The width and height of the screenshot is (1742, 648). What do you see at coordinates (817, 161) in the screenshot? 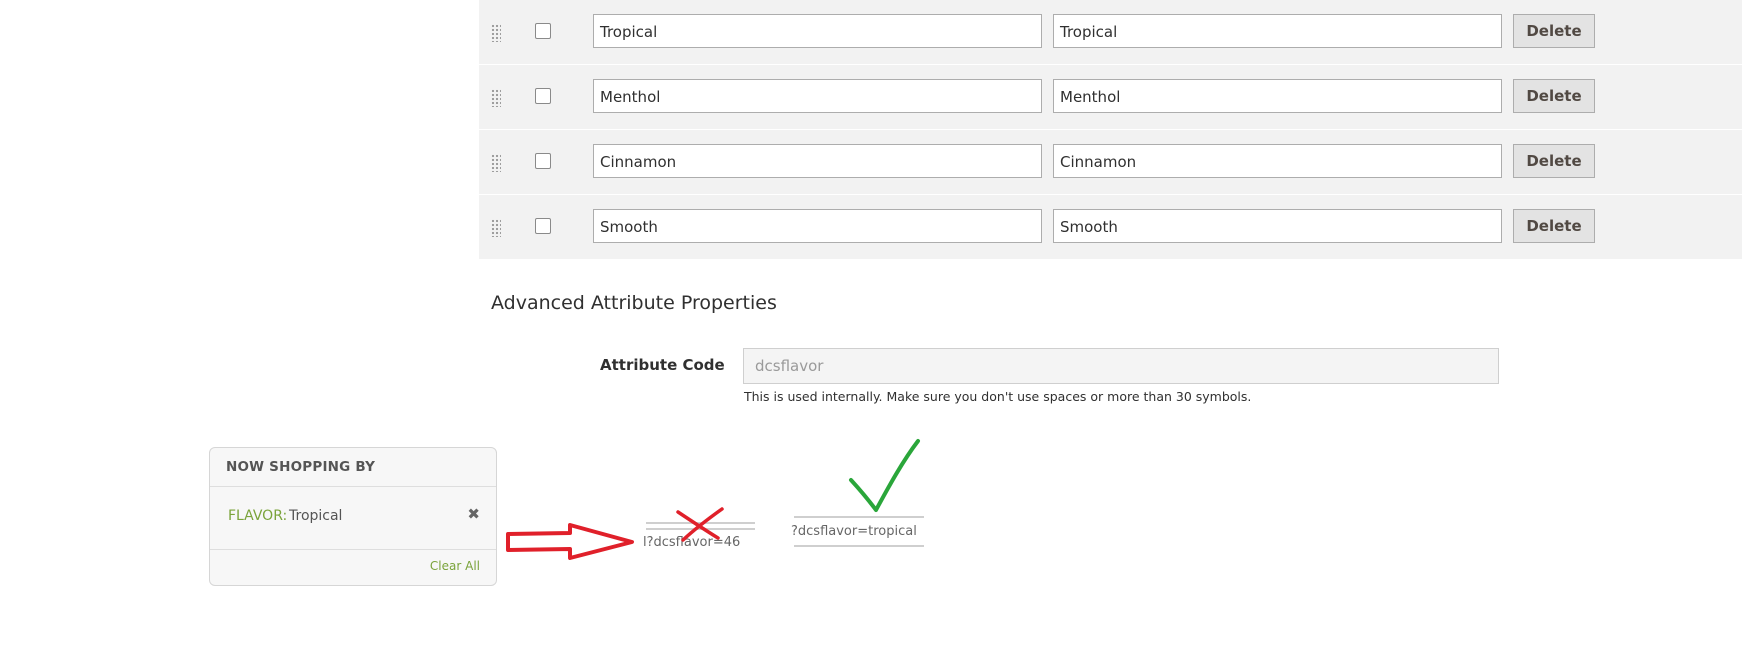
I see `admin-value-input: Cinnamon` at bounding box center [817, 161].